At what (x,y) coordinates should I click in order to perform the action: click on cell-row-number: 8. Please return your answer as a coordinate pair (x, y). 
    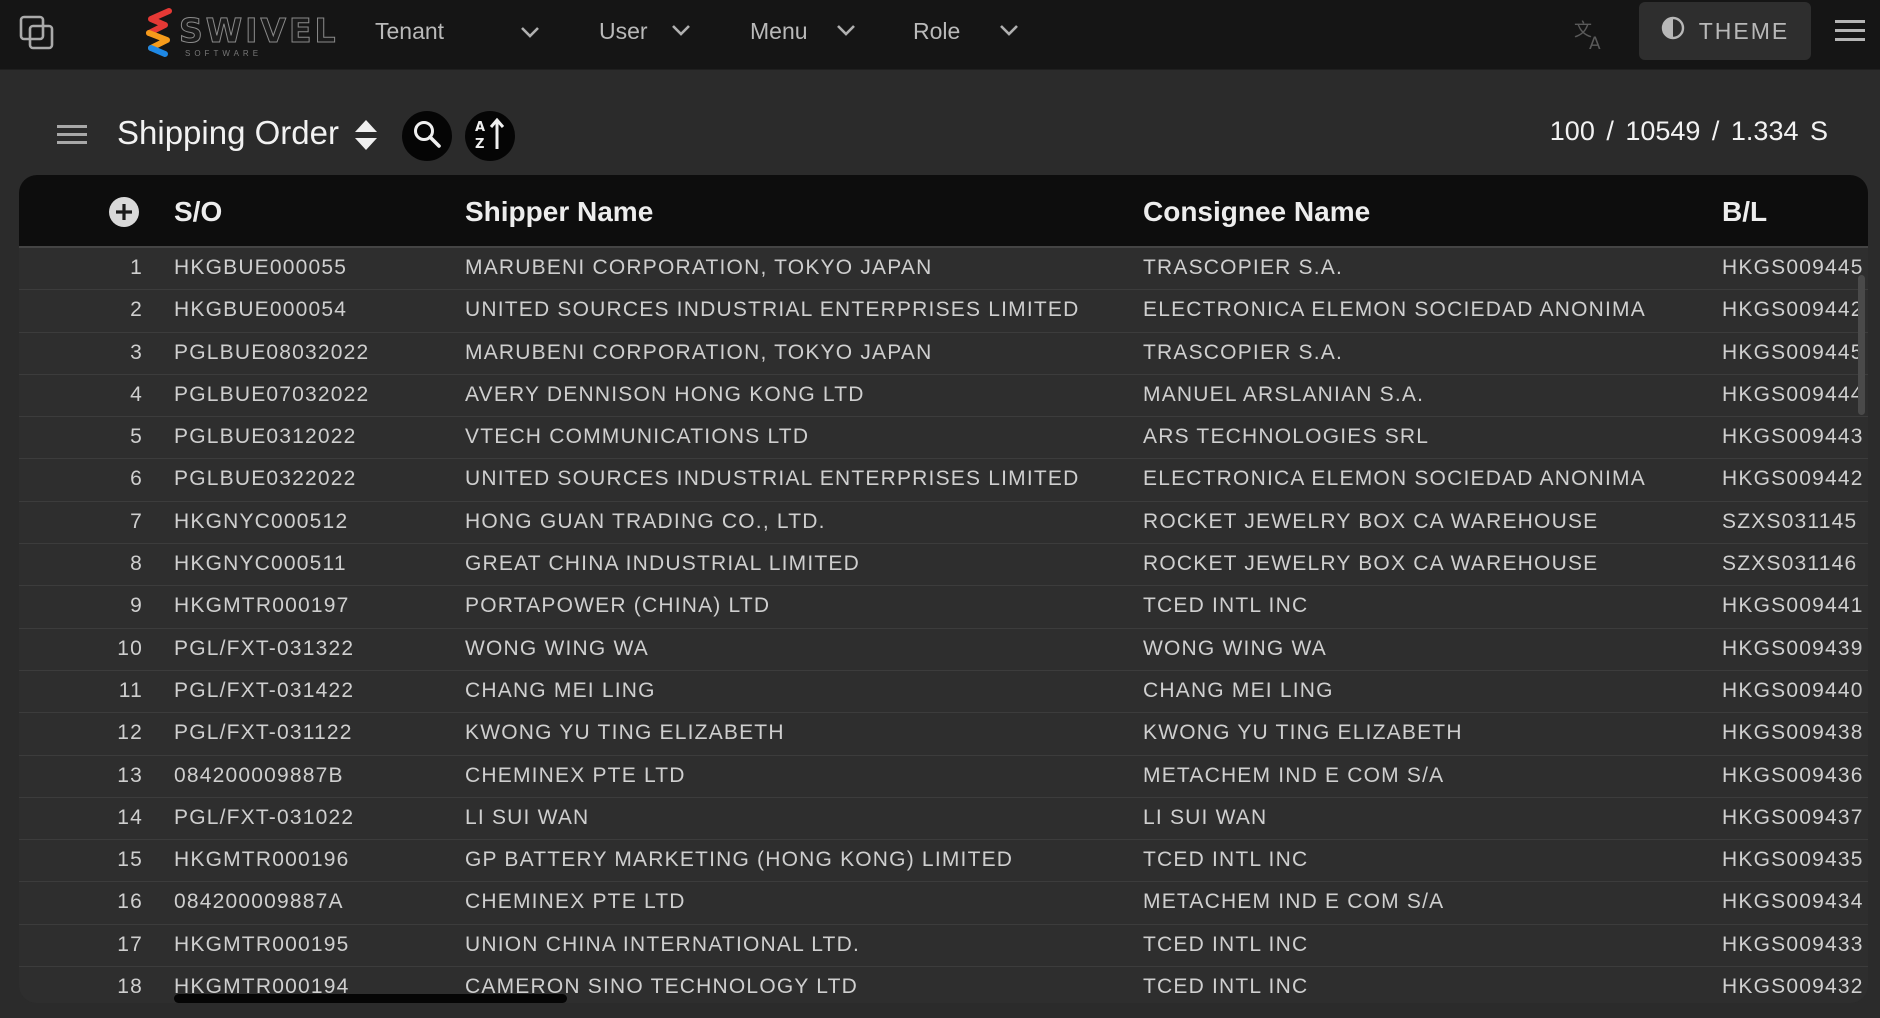
    Looking at the image, I should click on (136, 564).